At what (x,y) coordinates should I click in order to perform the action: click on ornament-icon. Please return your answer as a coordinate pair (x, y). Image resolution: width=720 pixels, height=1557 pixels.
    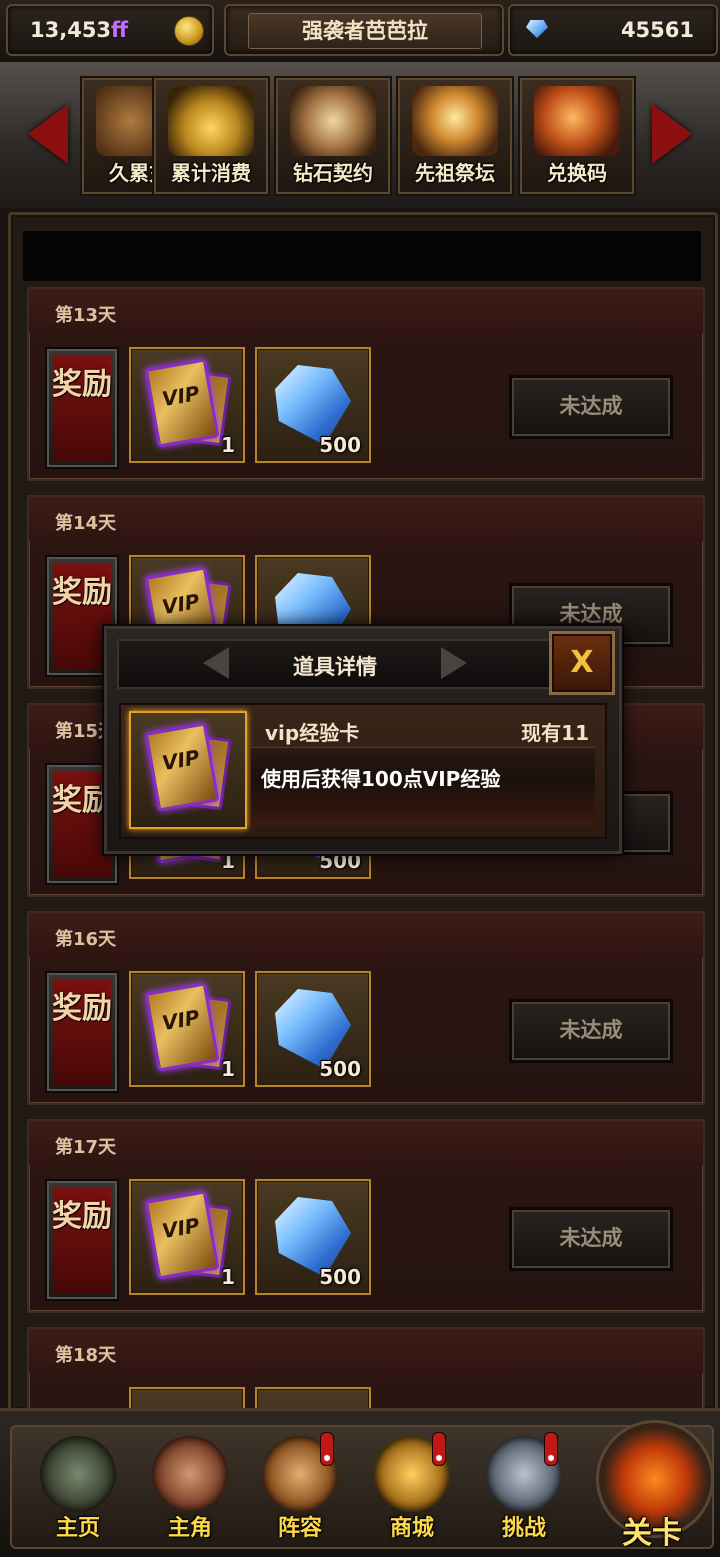
    Looking at the image, I should click on (454, 663).